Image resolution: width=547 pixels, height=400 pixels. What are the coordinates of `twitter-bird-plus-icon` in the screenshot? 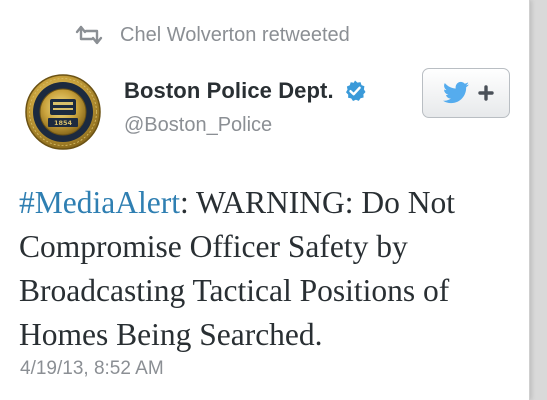 It's located at (468, 92).